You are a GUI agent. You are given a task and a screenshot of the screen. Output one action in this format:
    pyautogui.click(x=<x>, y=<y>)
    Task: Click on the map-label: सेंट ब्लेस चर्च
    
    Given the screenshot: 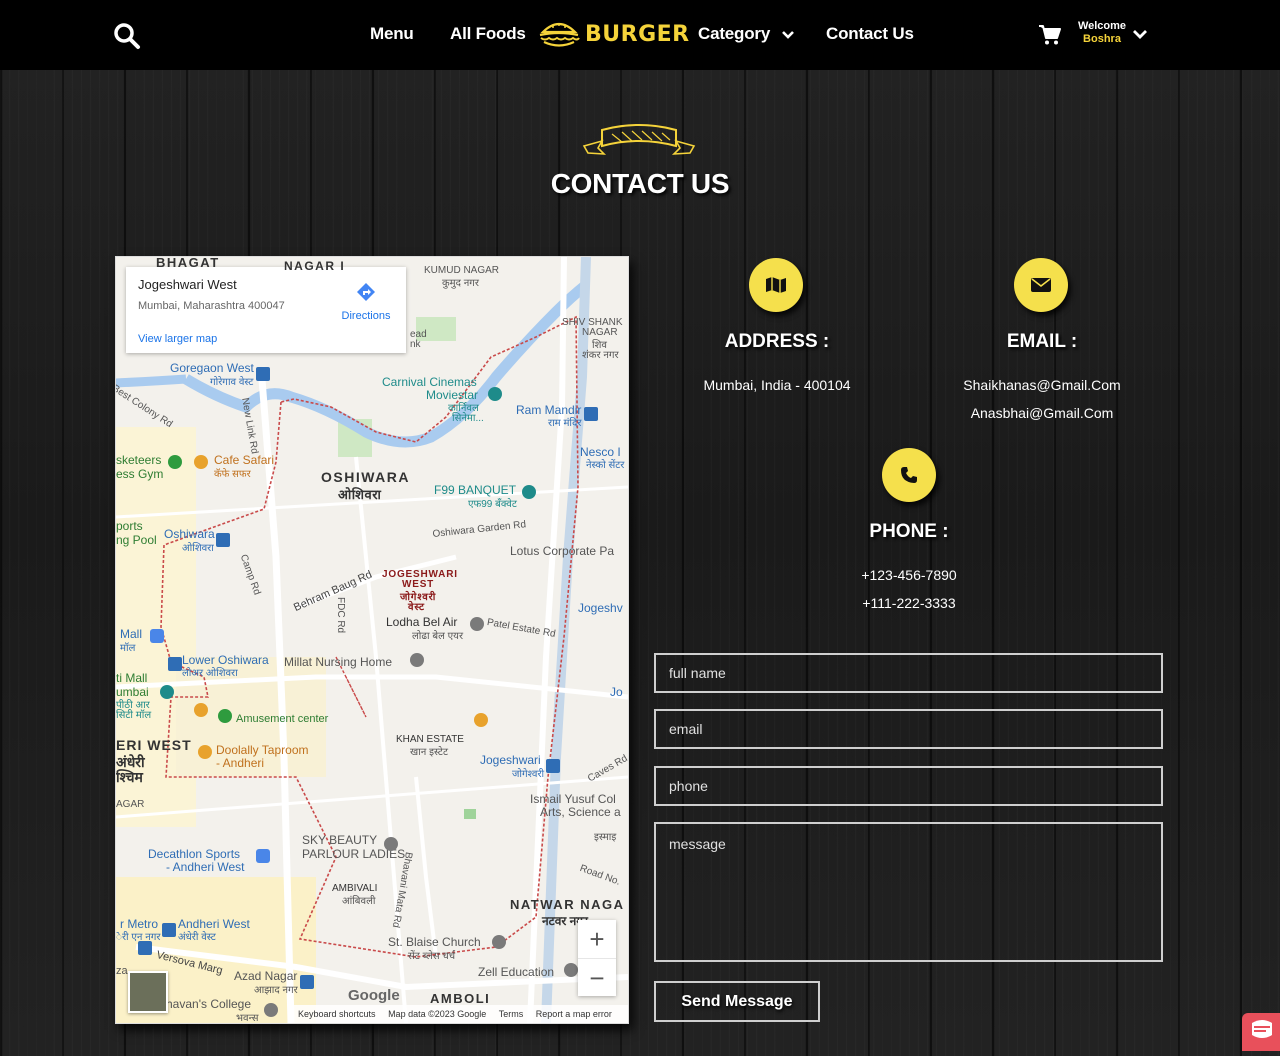 What is the action you would take?
    pyautogui.click(x=432, y=956)
    